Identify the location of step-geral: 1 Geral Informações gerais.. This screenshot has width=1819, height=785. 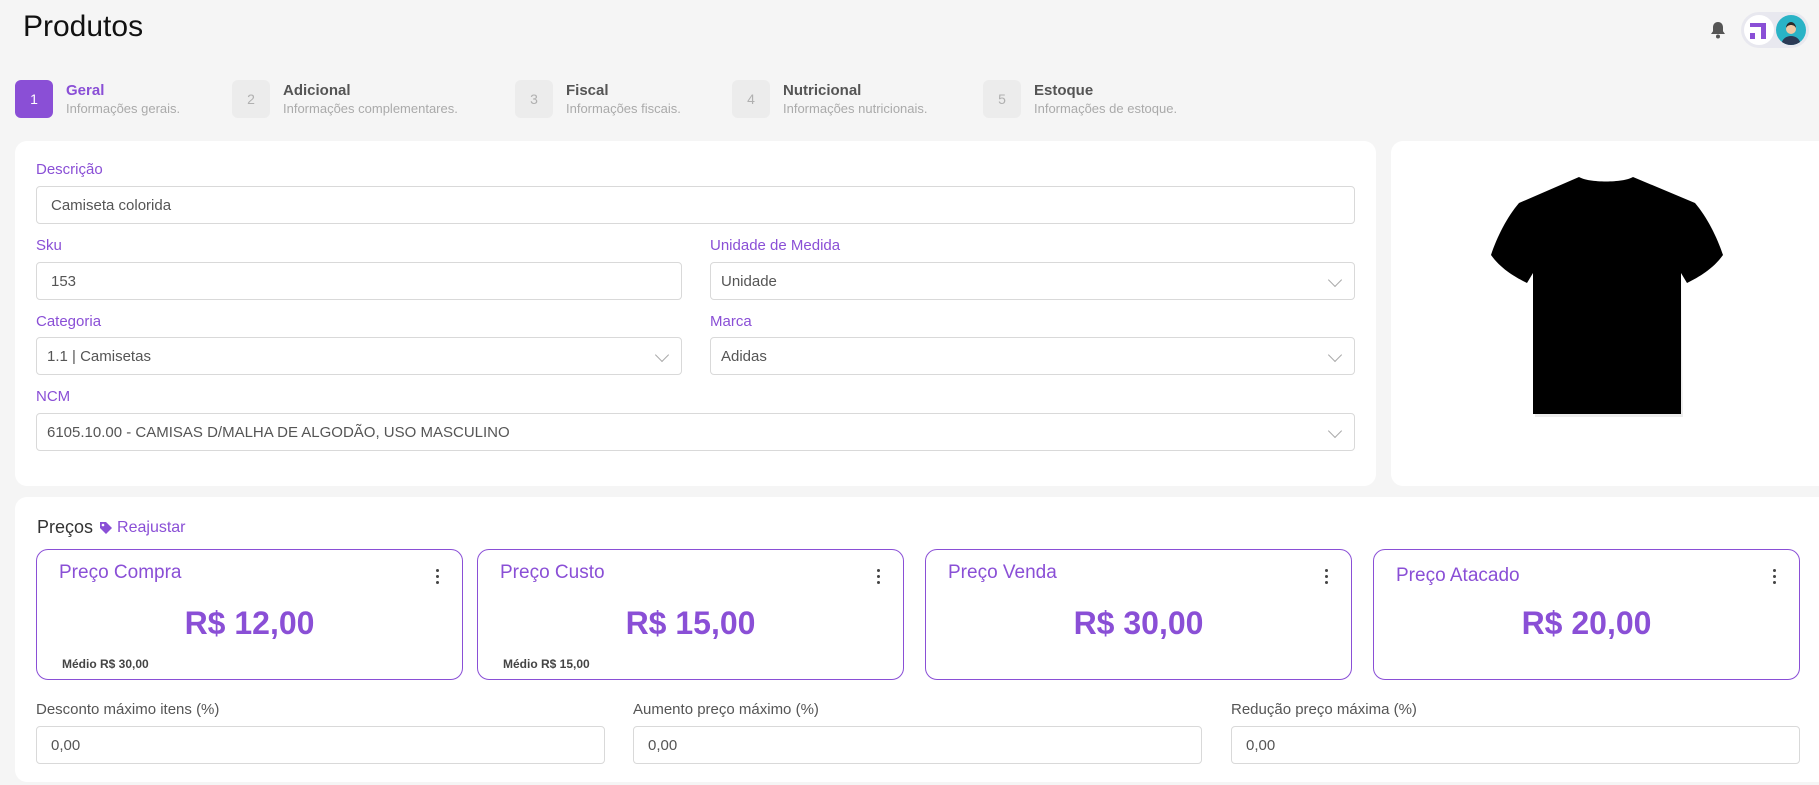
(97, 99).